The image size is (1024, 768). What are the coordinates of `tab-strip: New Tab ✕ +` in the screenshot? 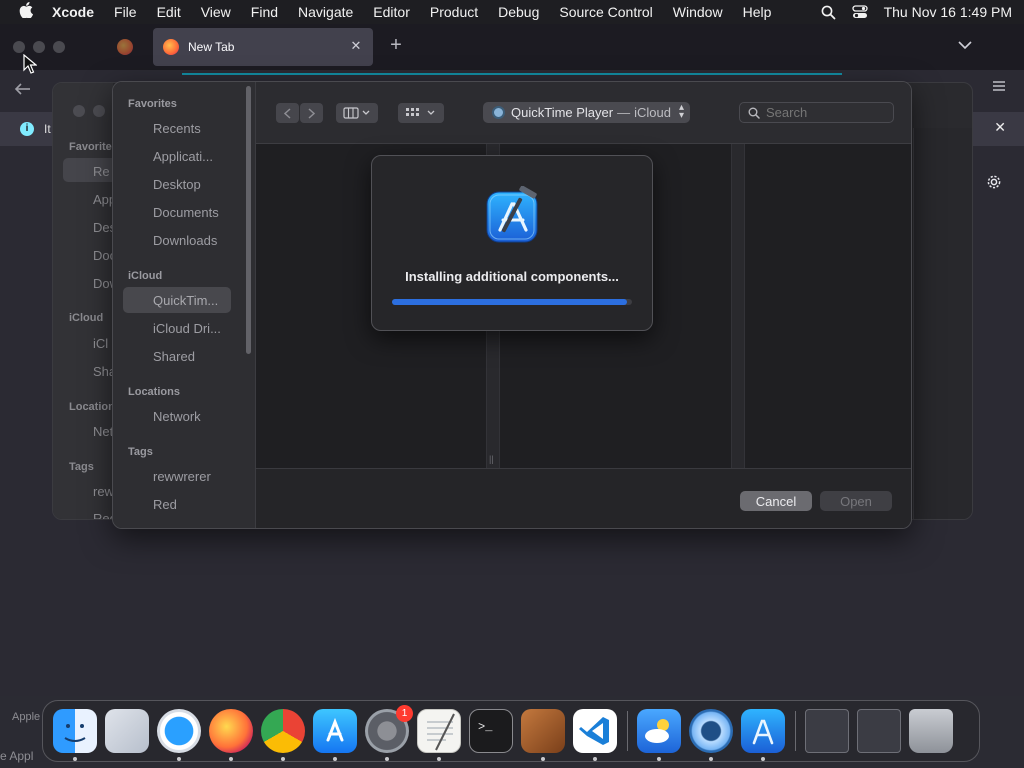 It's located at (512, 47).